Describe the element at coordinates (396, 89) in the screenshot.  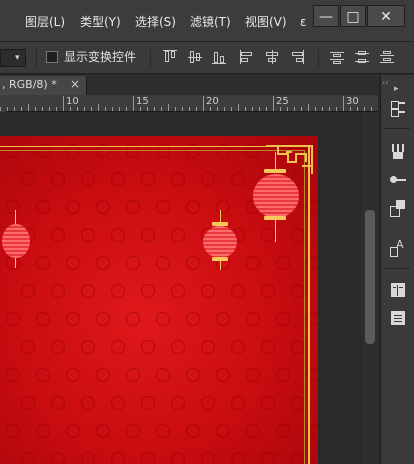
I see `panel-collapse-icon: ▸` at that location.